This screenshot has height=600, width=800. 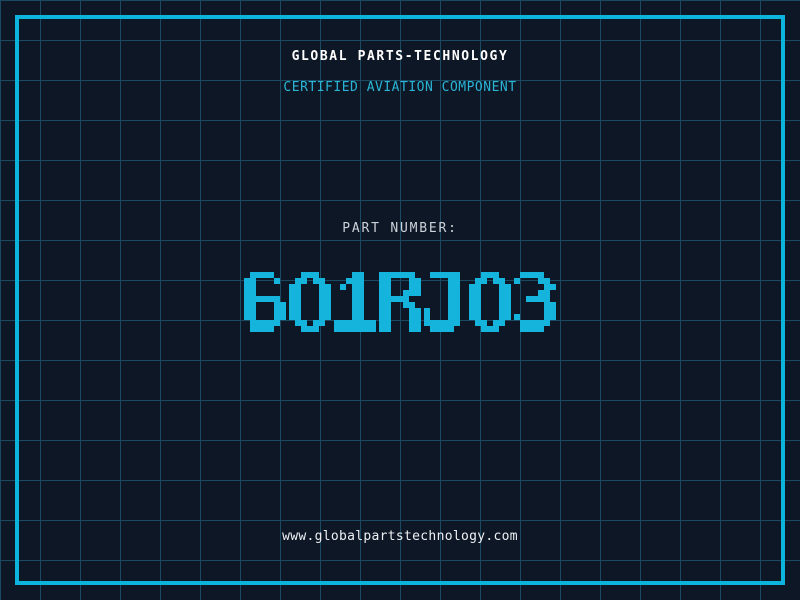 I want to click on website-url: www.globalpartstechnology.com, so click(x=400, y=536).